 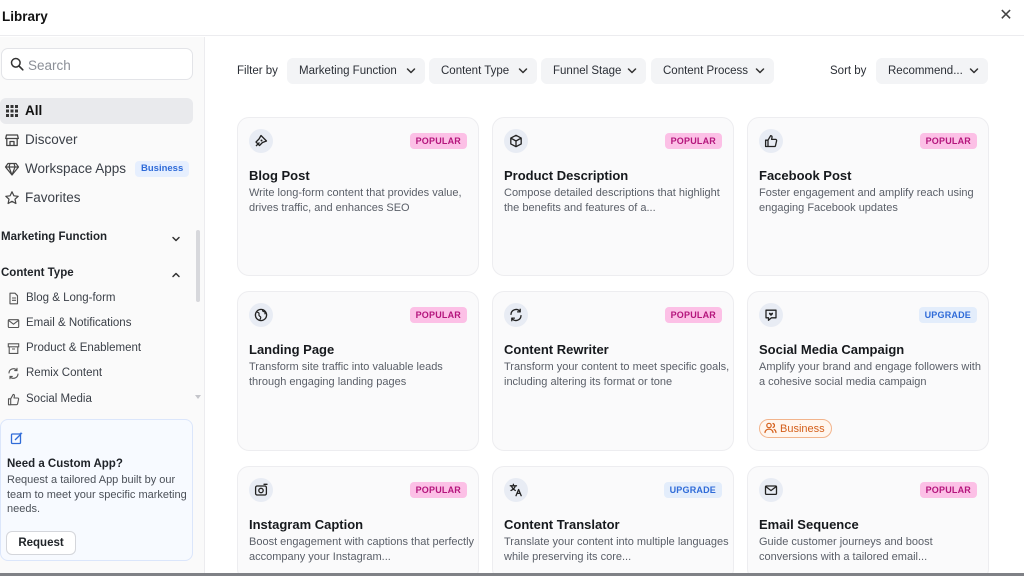 I want to click on grid-icon, so click(x=12, y=111).